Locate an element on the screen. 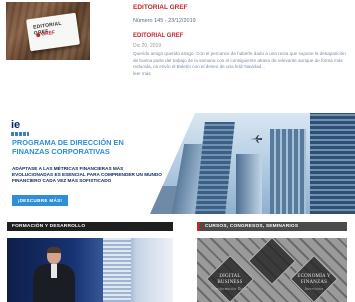  ie-logo: ie is located at coordinates (20, 127).